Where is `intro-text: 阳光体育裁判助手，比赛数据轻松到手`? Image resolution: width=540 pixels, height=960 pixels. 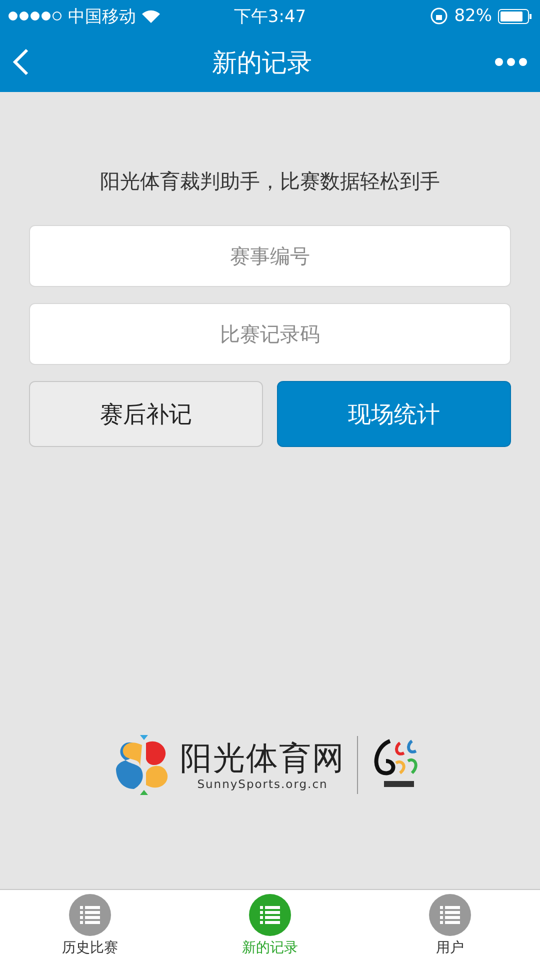 intro-text: 阳光体育裁判助手，比赛数据轻松到手 is located at coordinates (270, 181).